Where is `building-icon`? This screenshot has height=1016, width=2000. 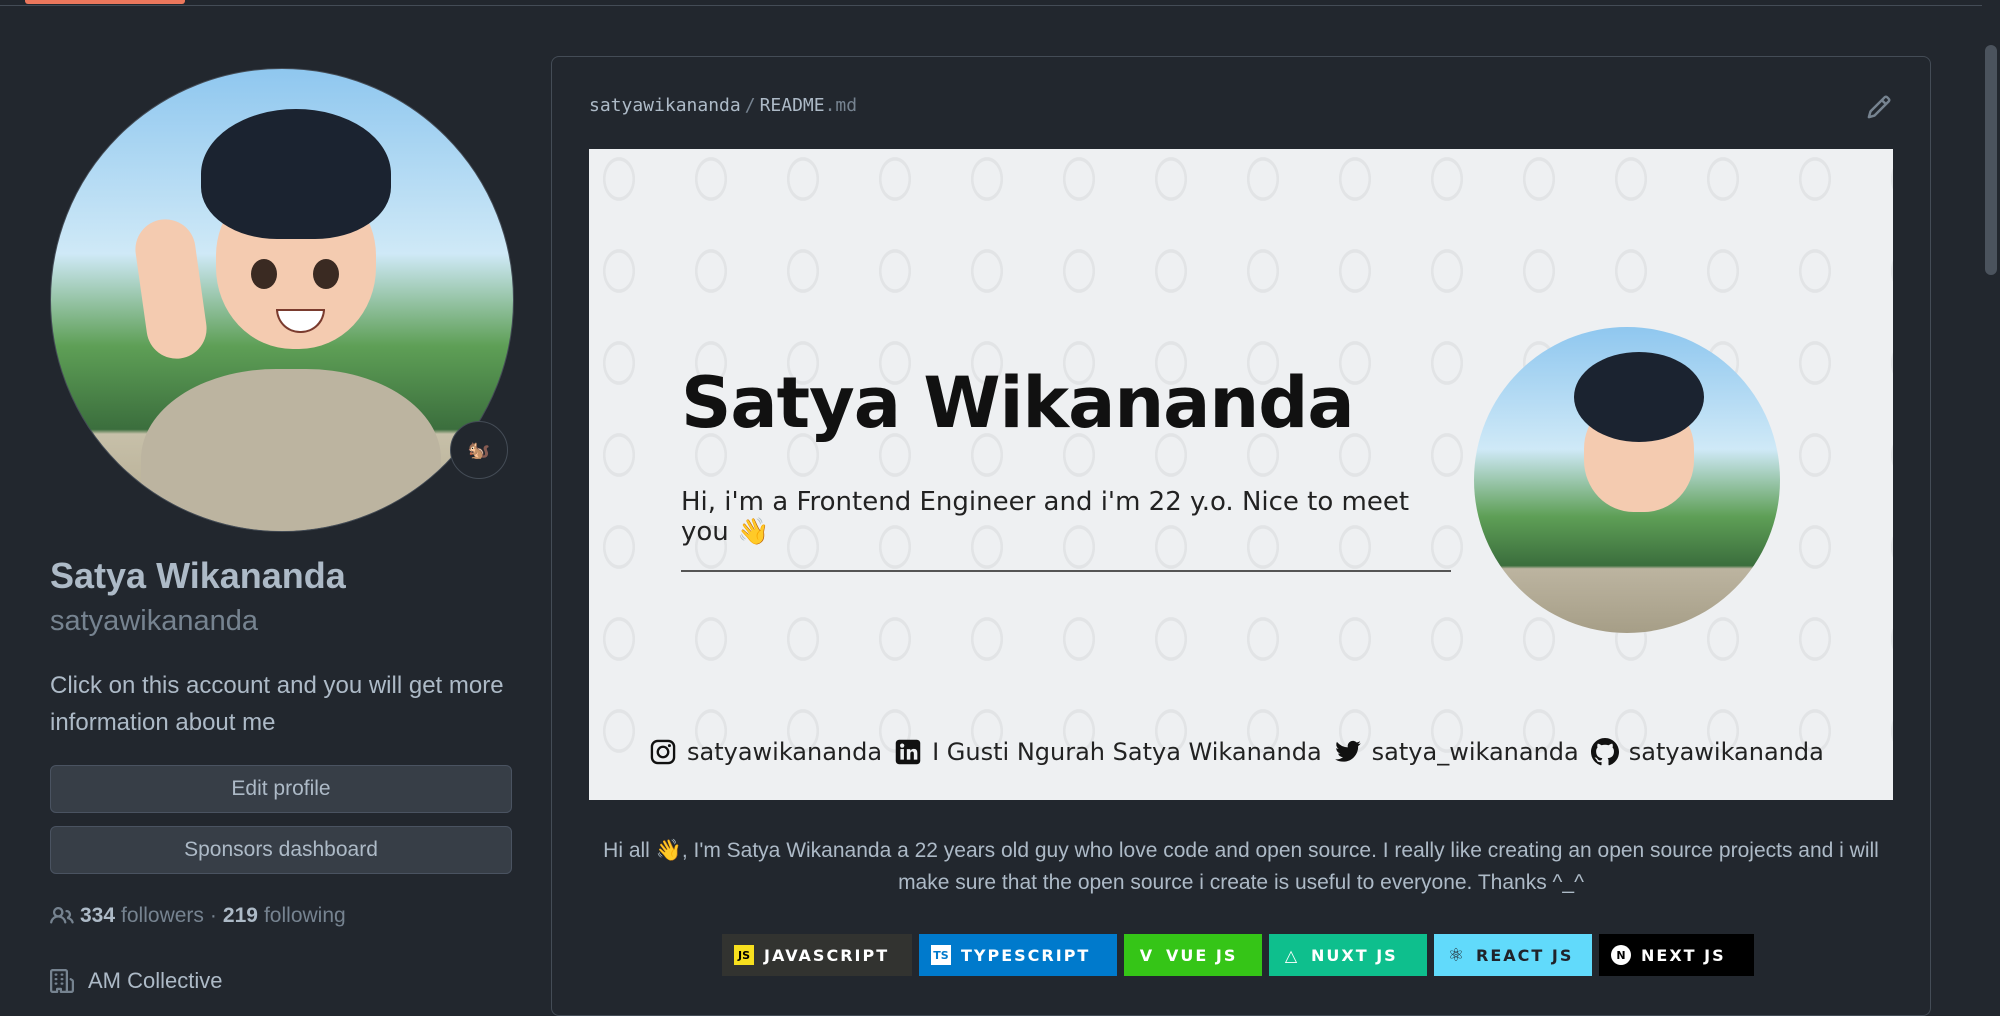 building-icon is located at coordinates (62, 981).